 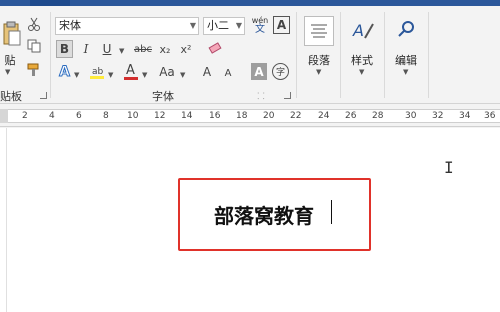 What do you see at coordinates (34, 70) in the screenshot?
I see `format-painter-icon` at bounding box center [34, 70].